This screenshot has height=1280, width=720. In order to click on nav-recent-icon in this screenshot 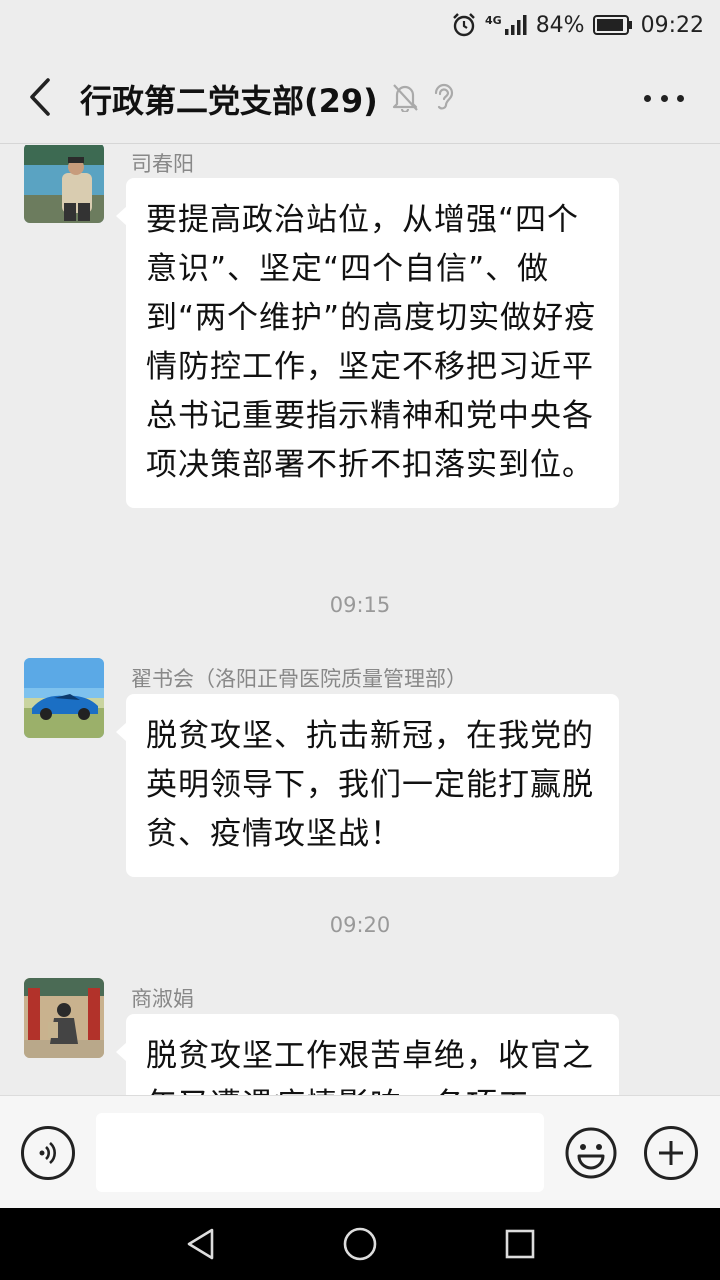, I will do `click(520, 1244)`.